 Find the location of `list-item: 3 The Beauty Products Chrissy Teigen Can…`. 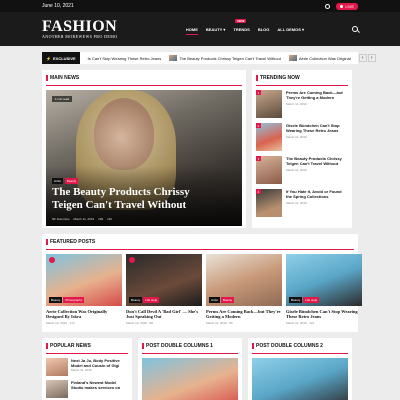

list-item: 3 The Beauty Products Chrissy Teigen Can… is located at coordinates (302, 170).